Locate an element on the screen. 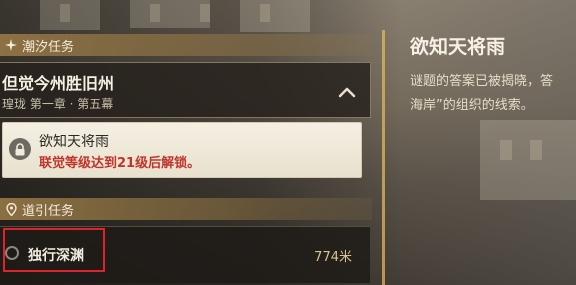 This screenshot has height=285, width=576. location-pin-icon is located at coordinates (11, 209).